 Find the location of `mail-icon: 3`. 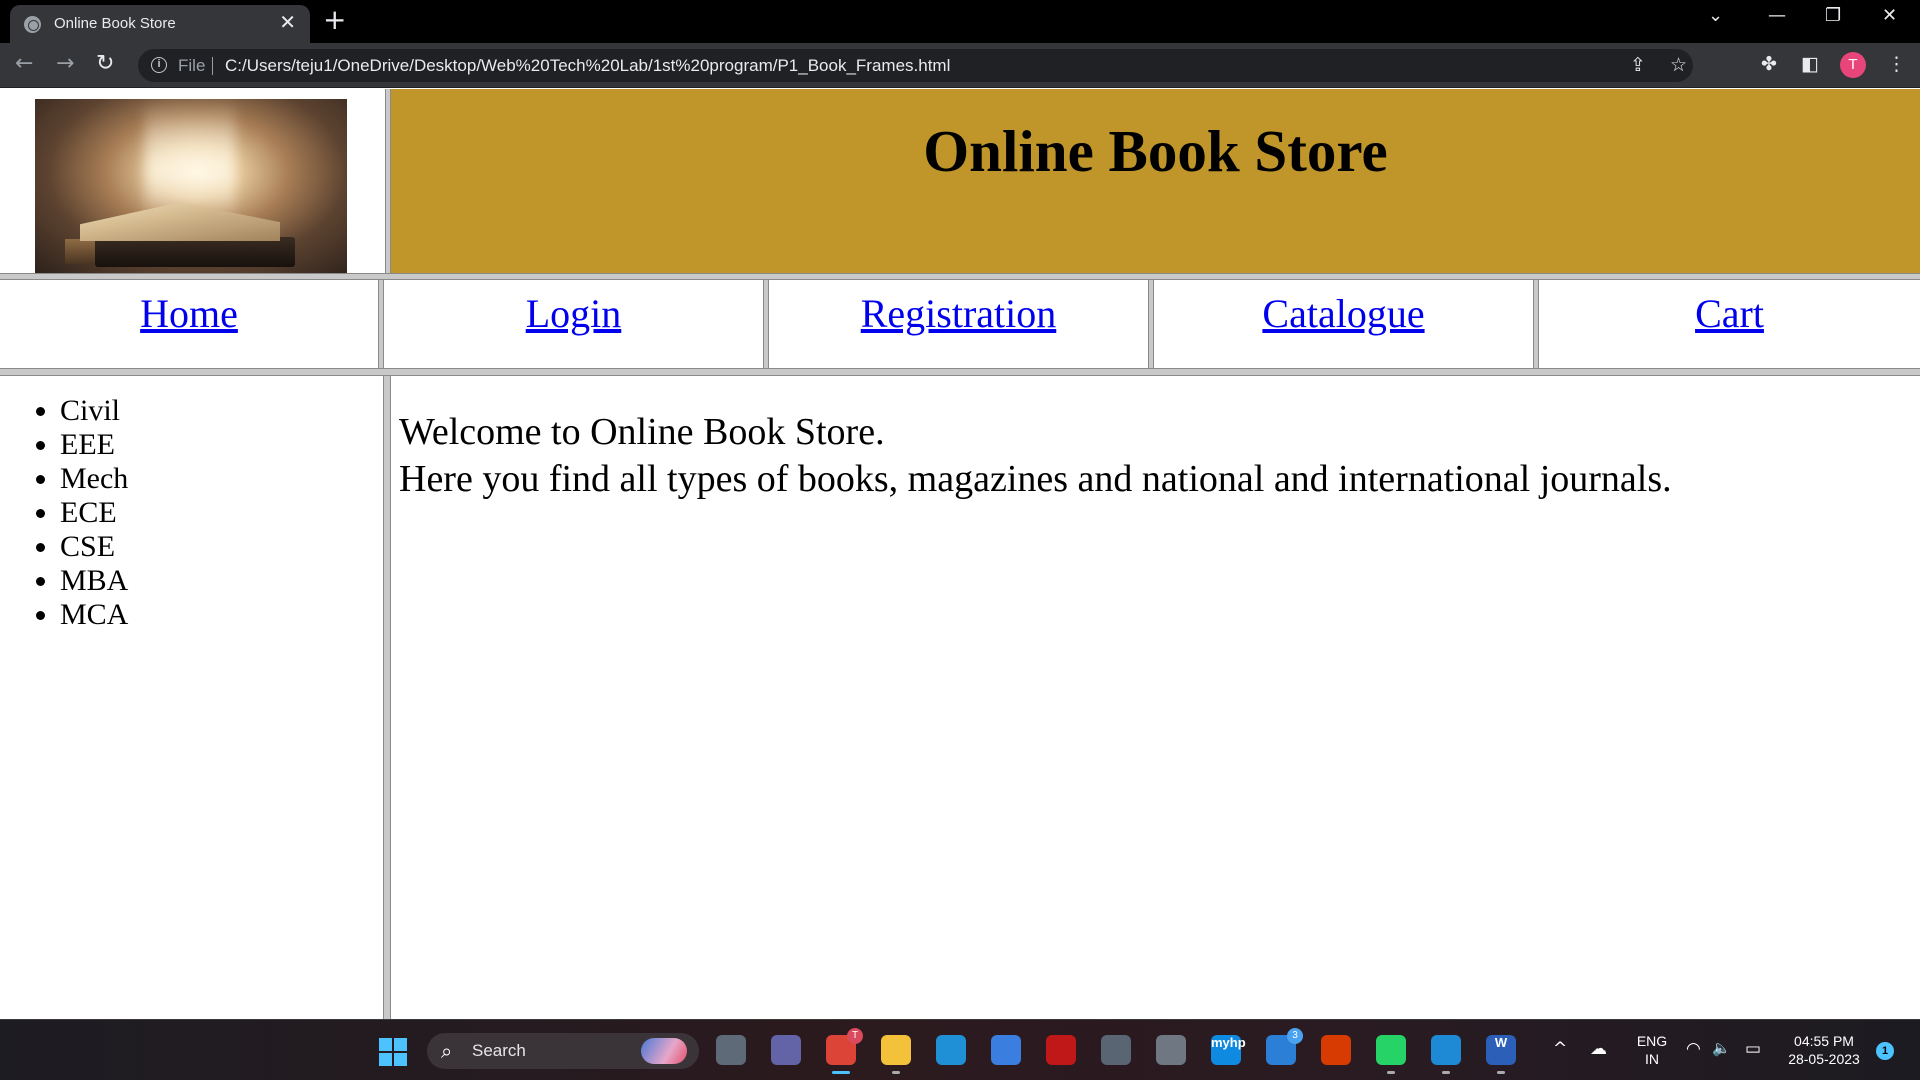

mail-icon: 3 is located at coordinates (1284, 1046).